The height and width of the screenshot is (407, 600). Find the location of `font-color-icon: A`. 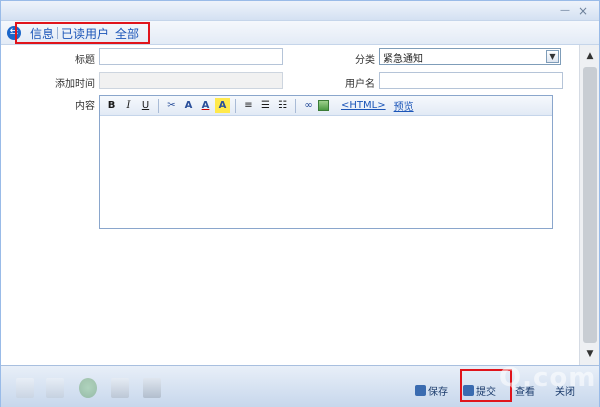

font-color-icon: A is located at coordinates (205, 105).